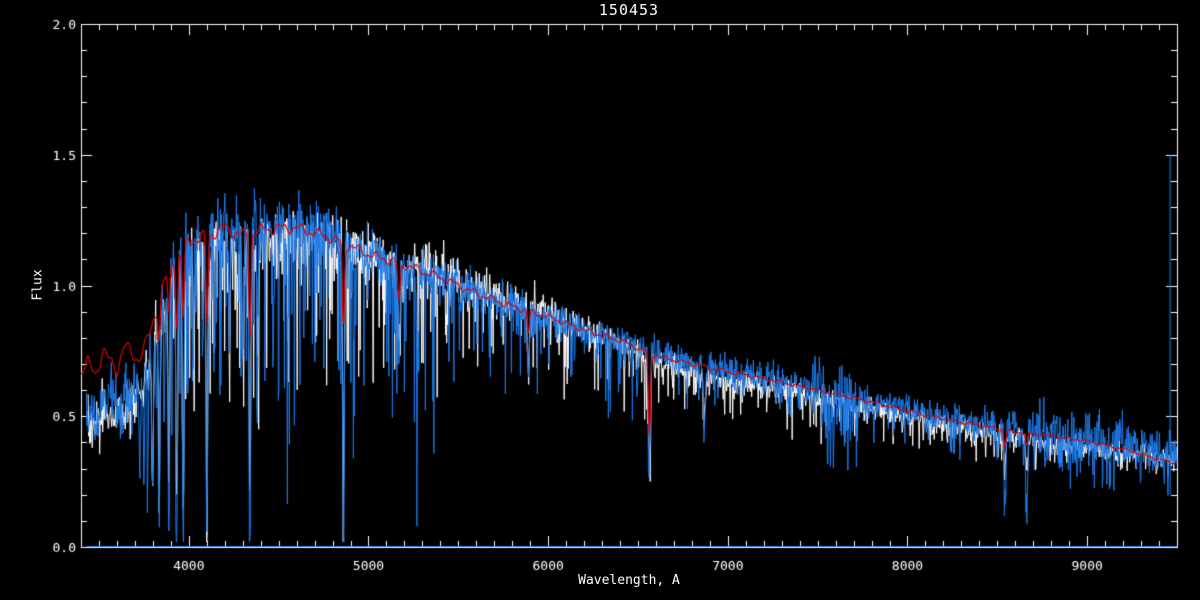 This screenshot has height=600, width=1200. I want to click on x-axis-title: Wavelength, A, so click(629, 580).